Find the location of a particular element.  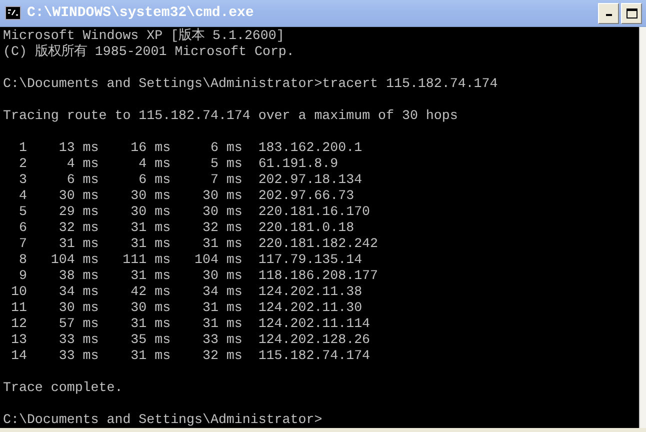

hop-address: 61.191.8.9 is located at coordinates (298, 164).